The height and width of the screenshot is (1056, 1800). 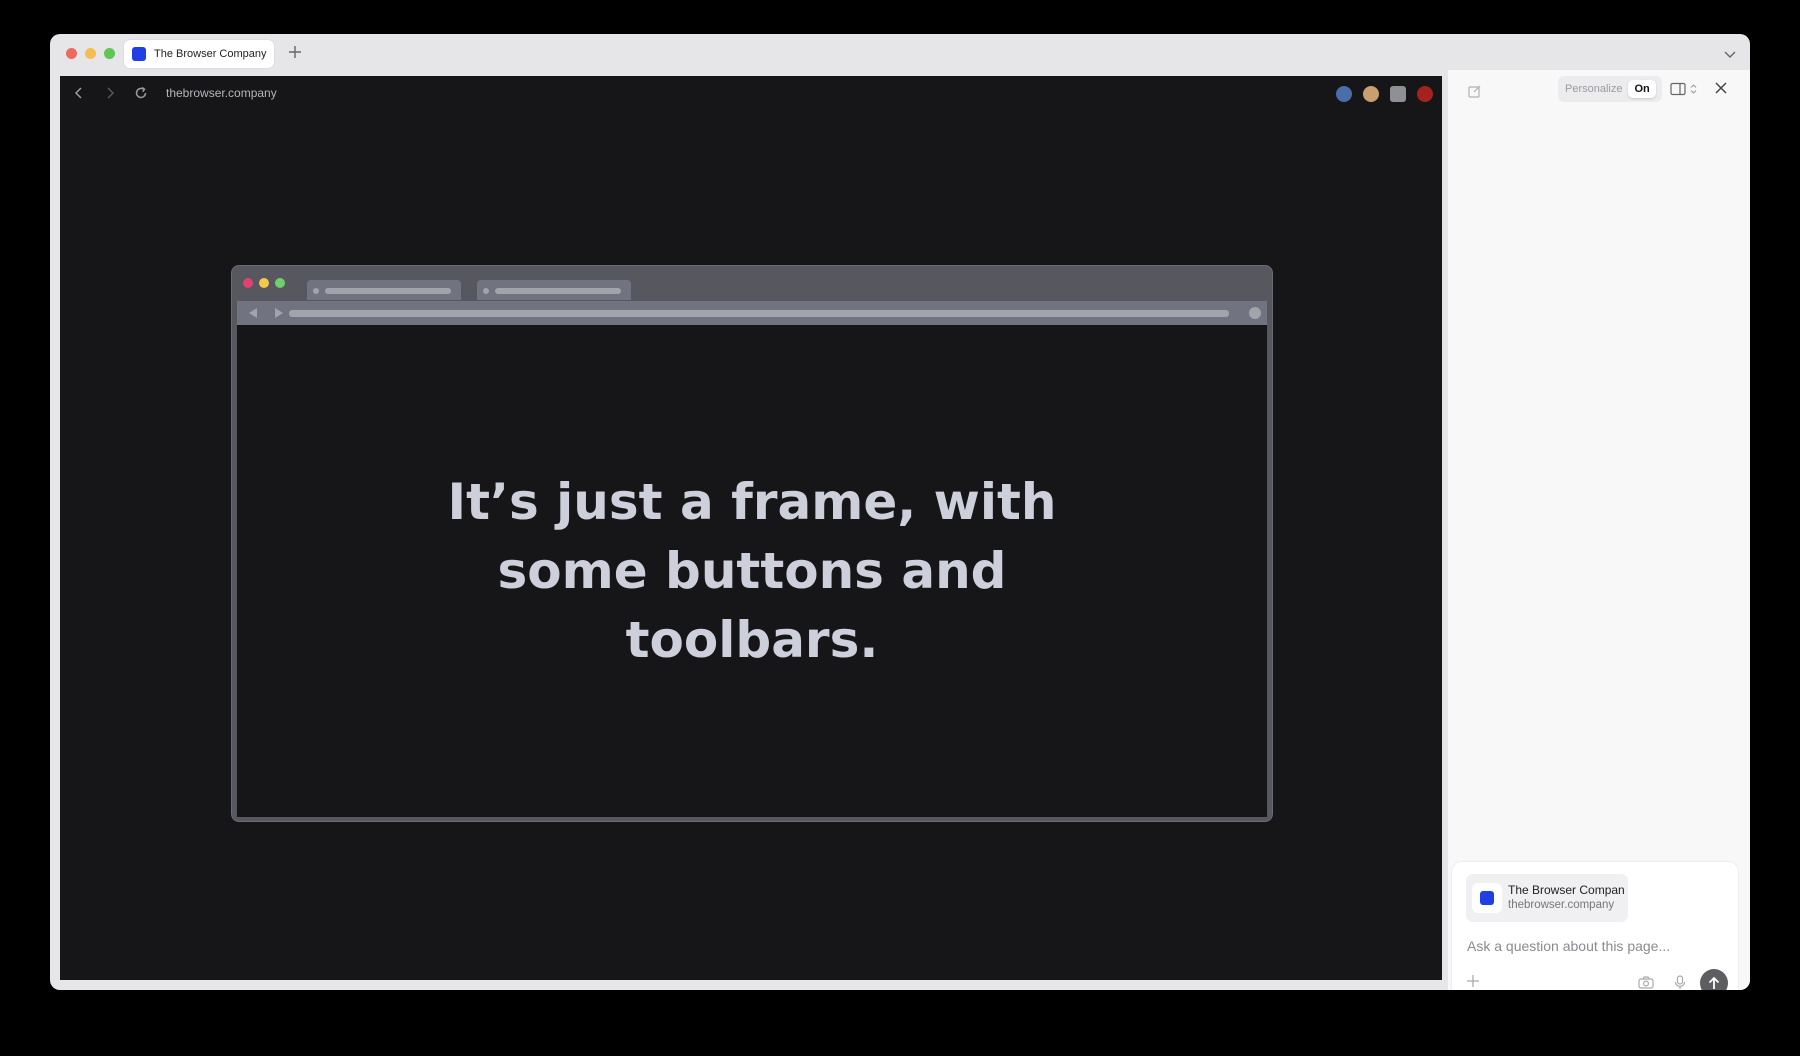 I want to click on tabs-menu-button, so click(x=1730, y=55).